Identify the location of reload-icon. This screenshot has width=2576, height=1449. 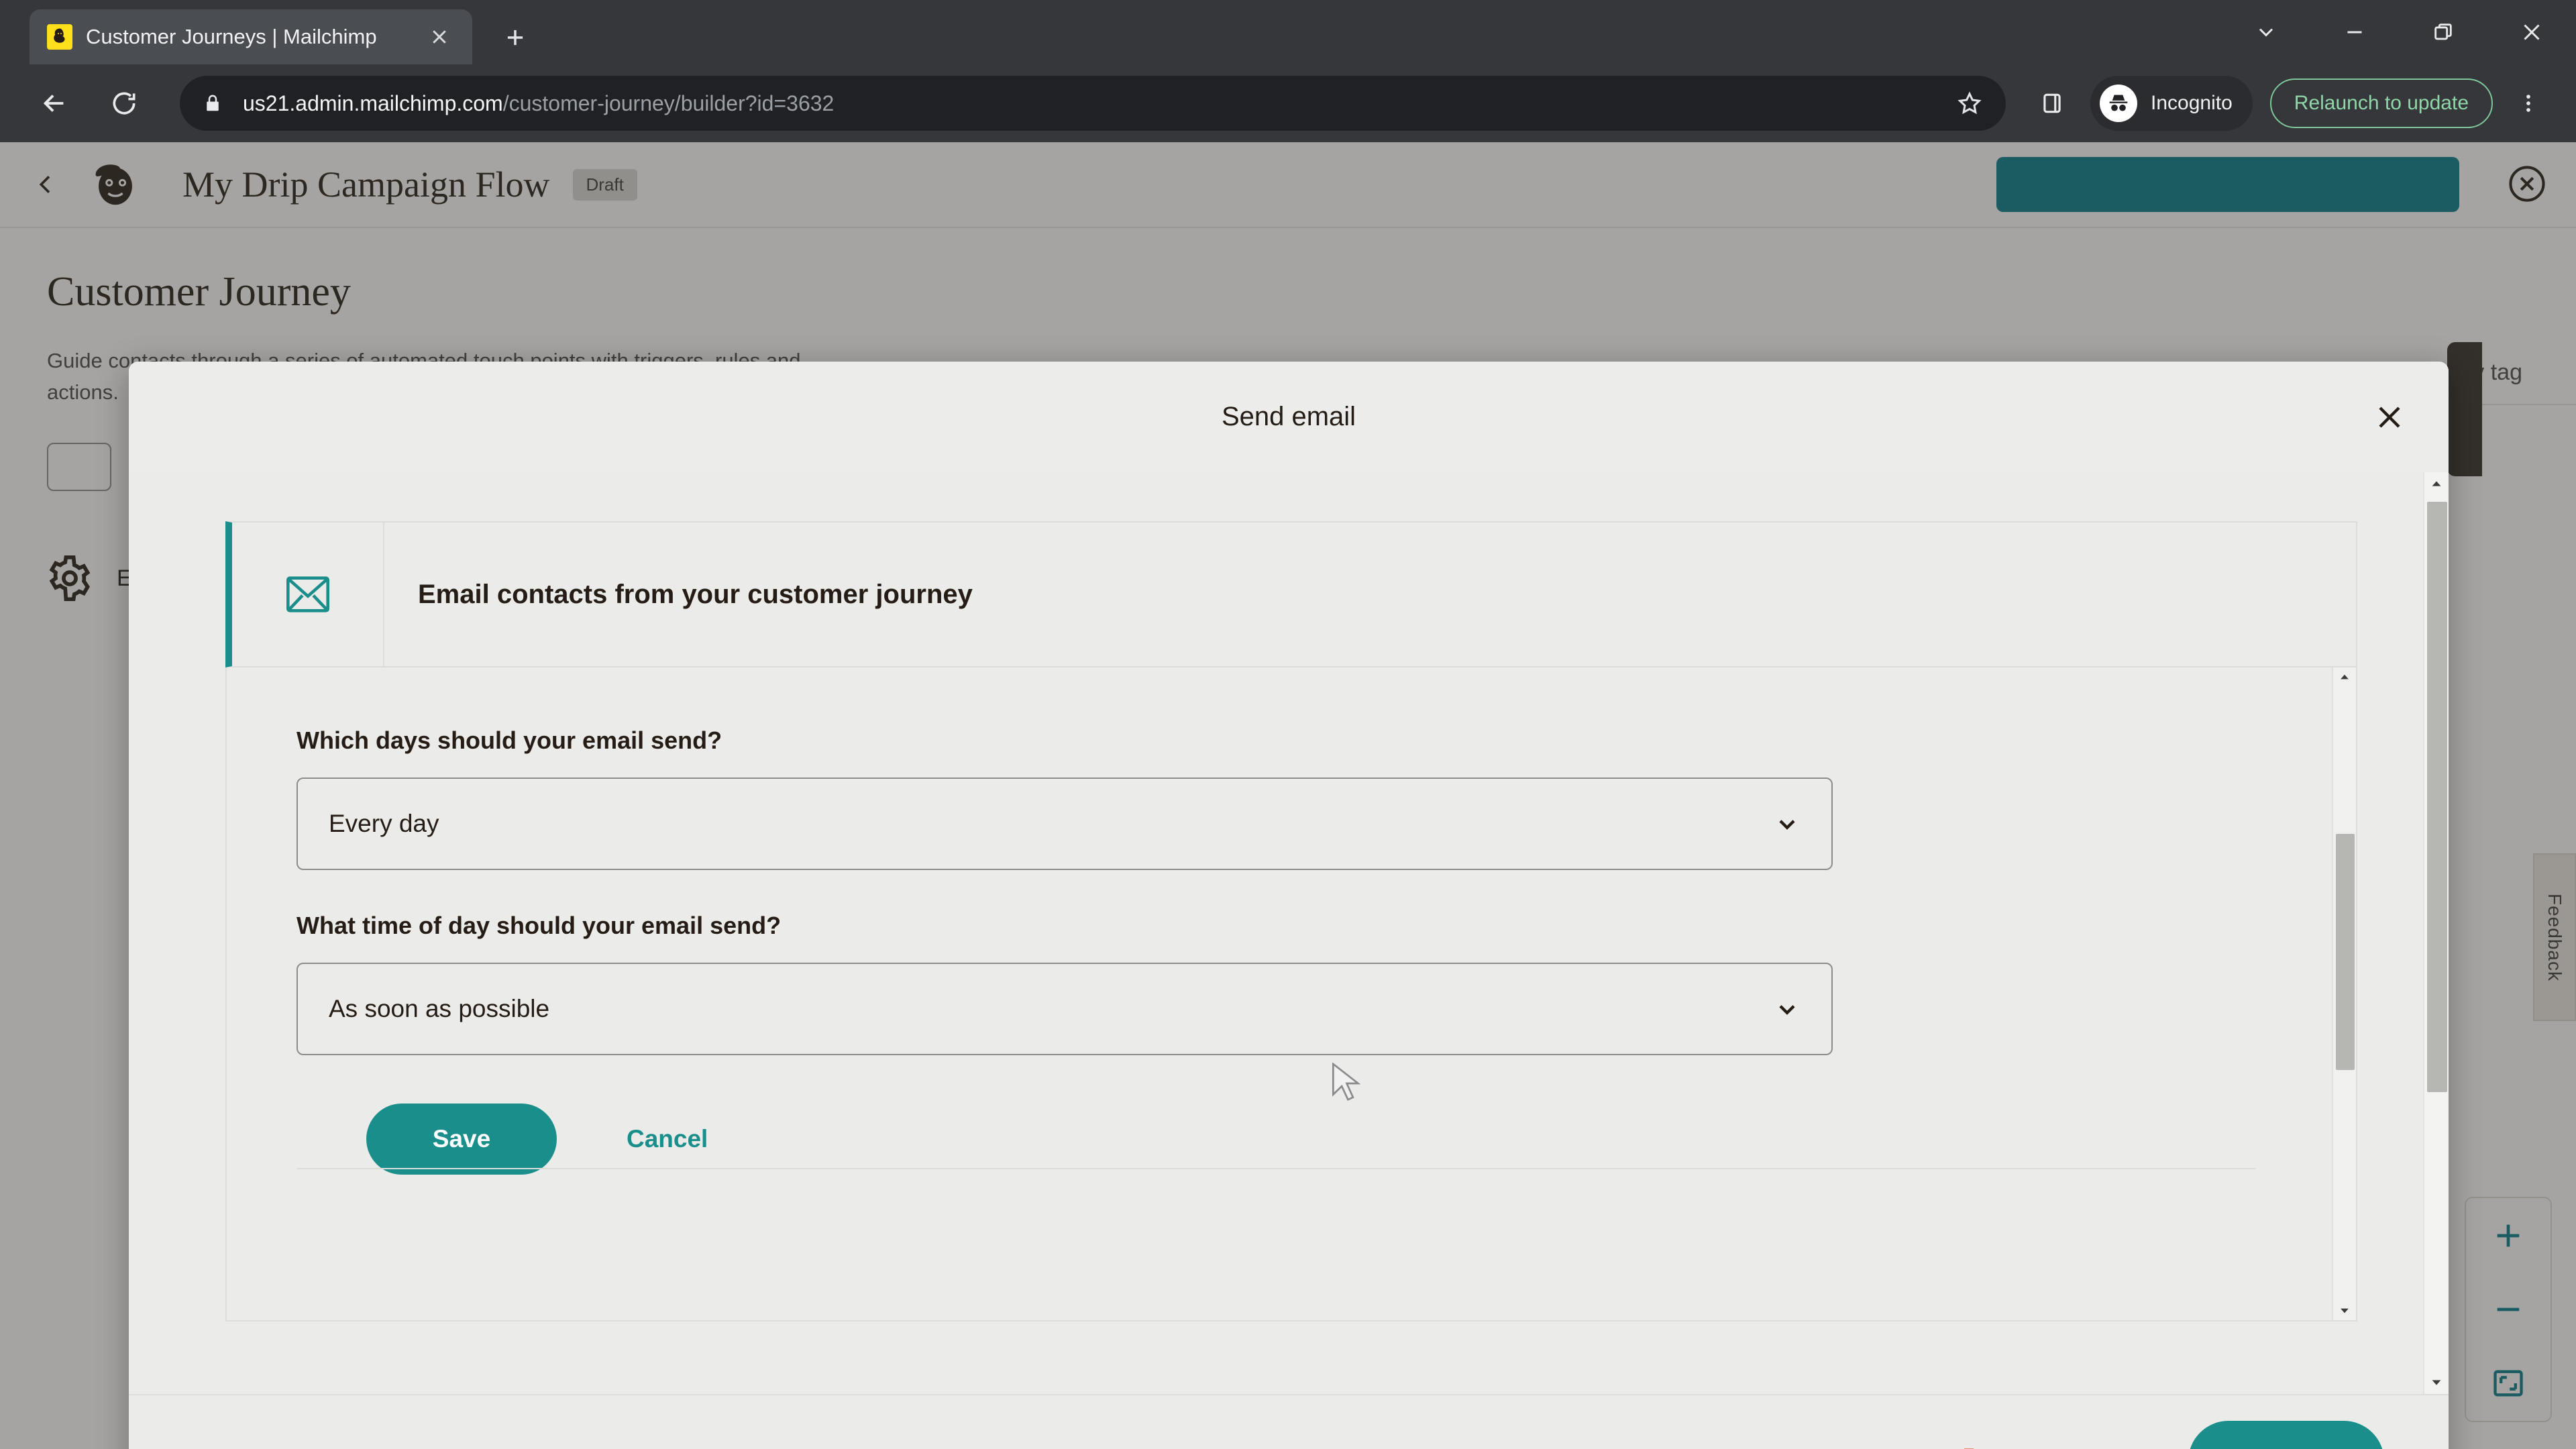
(124, 103).